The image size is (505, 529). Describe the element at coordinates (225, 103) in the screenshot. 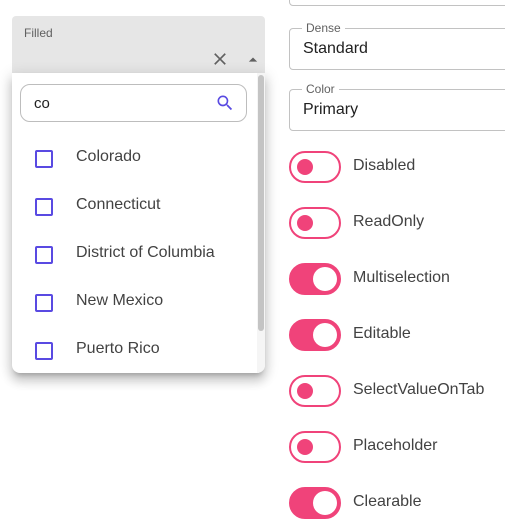

I see `search-icon` at that location.